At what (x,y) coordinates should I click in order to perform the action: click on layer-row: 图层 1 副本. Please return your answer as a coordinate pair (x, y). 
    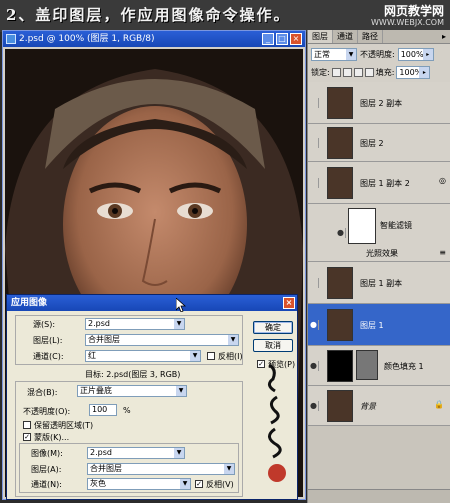
    Looking at the image, I should click on (379, 283).